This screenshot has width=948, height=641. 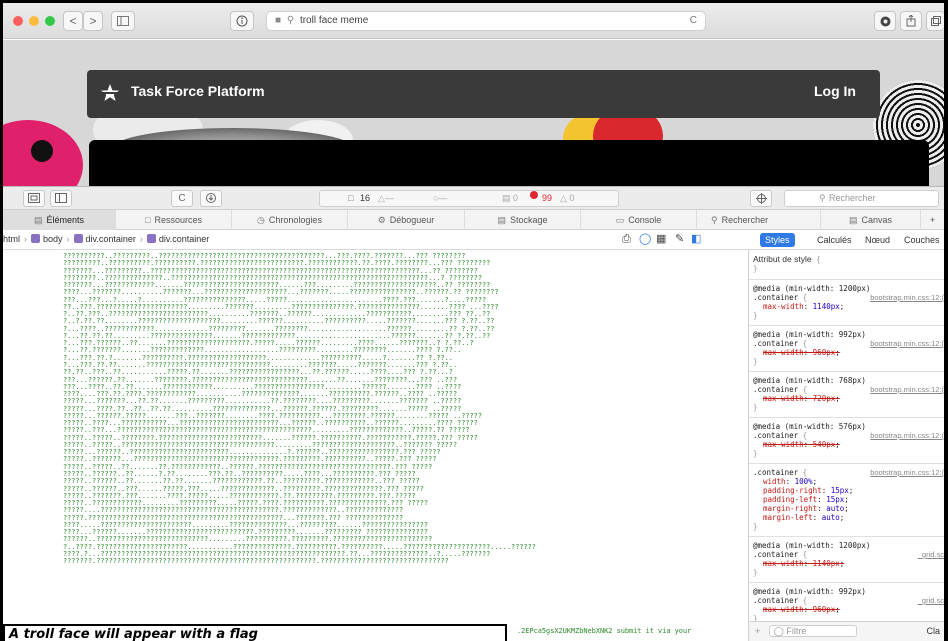 What do you see at coordinates (50, 21) in the screenshot?
I see `zoom-window-button` at bounding box center [50, 21].